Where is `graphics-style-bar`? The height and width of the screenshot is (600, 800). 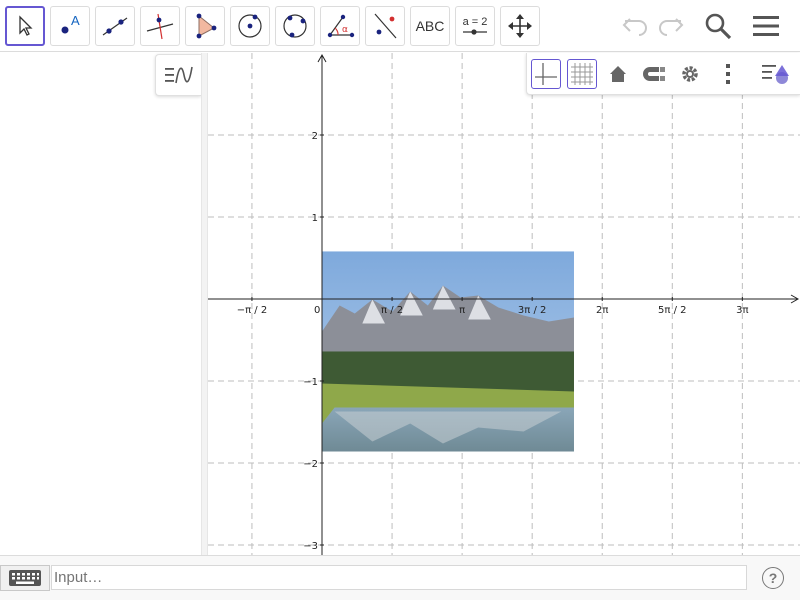
graphics-style-bar is located at coordinates (663, 74).